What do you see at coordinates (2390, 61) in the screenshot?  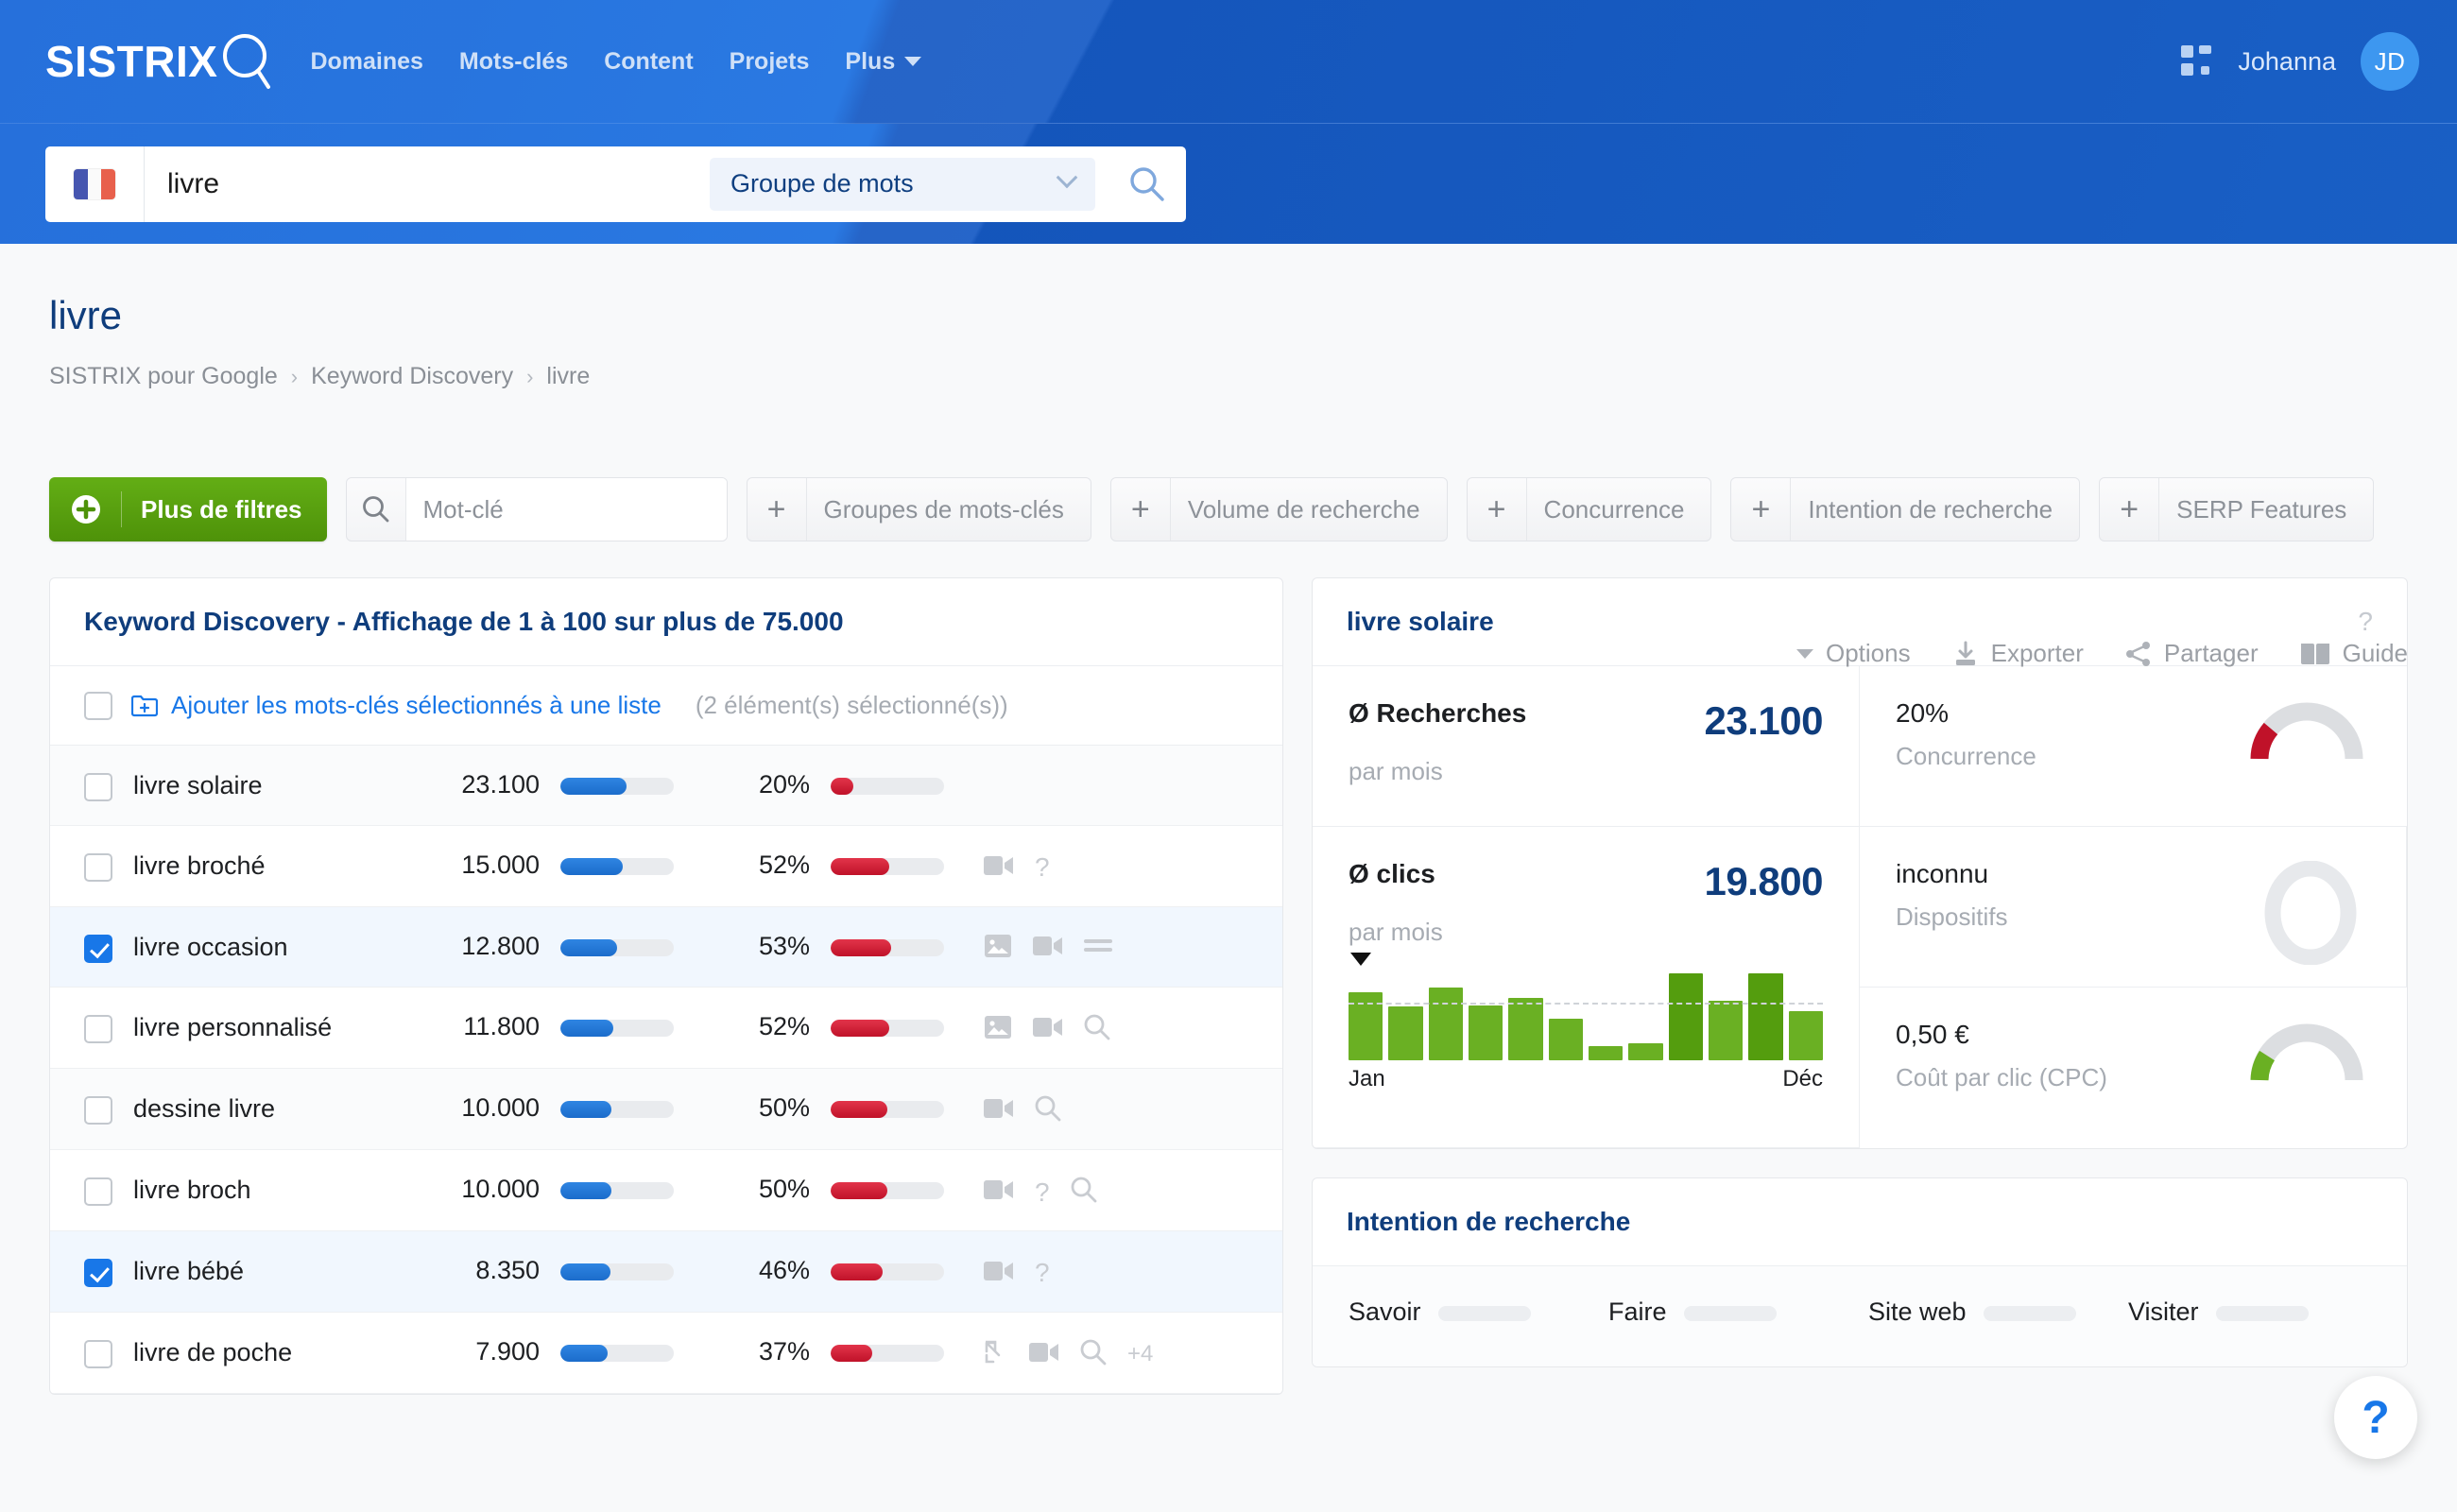 I see `avatar: JD` at bounding box center [2390, 61].